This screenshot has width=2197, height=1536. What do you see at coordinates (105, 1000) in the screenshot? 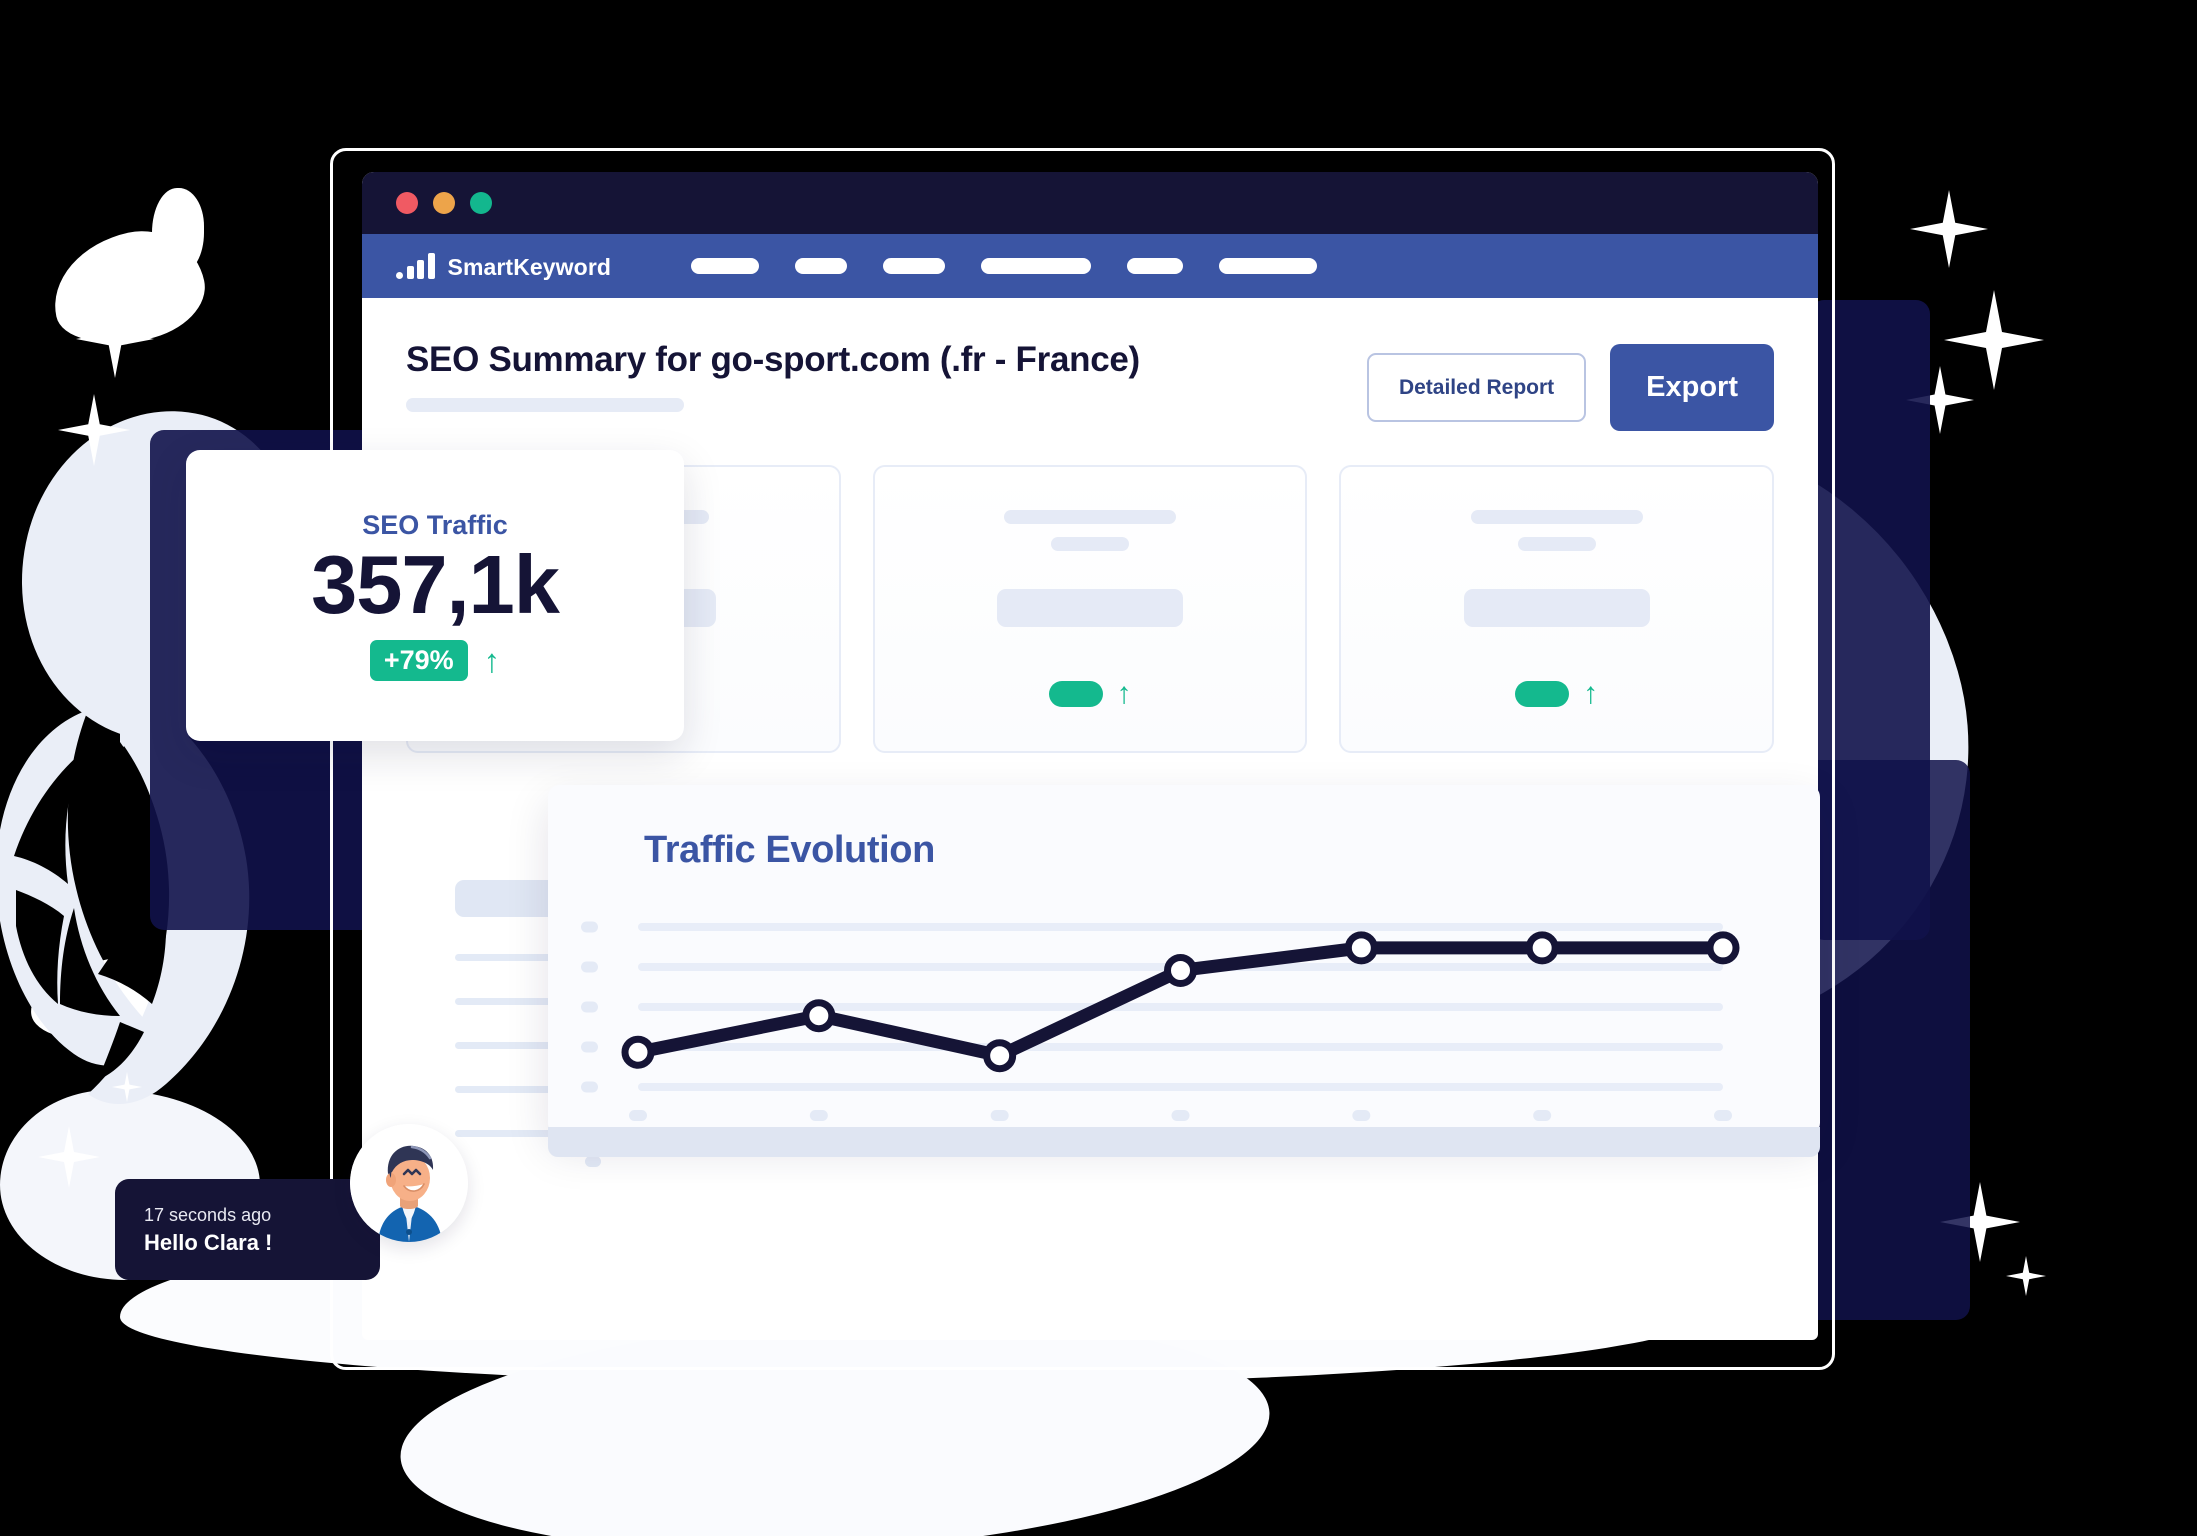
I see `background-ellipse-mid` at bounding box center [105, 1000].